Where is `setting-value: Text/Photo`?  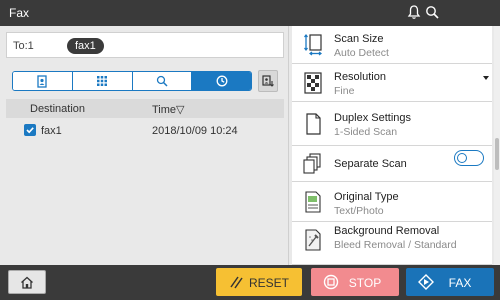 setting-value: Text/Photo is located at coordinates (359, 211).